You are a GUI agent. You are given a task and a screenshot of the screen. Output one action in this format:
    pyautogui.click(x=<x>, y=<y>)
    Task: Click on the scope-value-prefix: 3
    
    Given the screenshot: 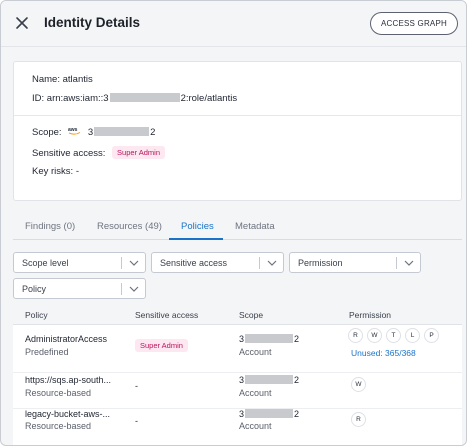 What is the action you would take?
    pyautogui.click(x=90, y=132)
    